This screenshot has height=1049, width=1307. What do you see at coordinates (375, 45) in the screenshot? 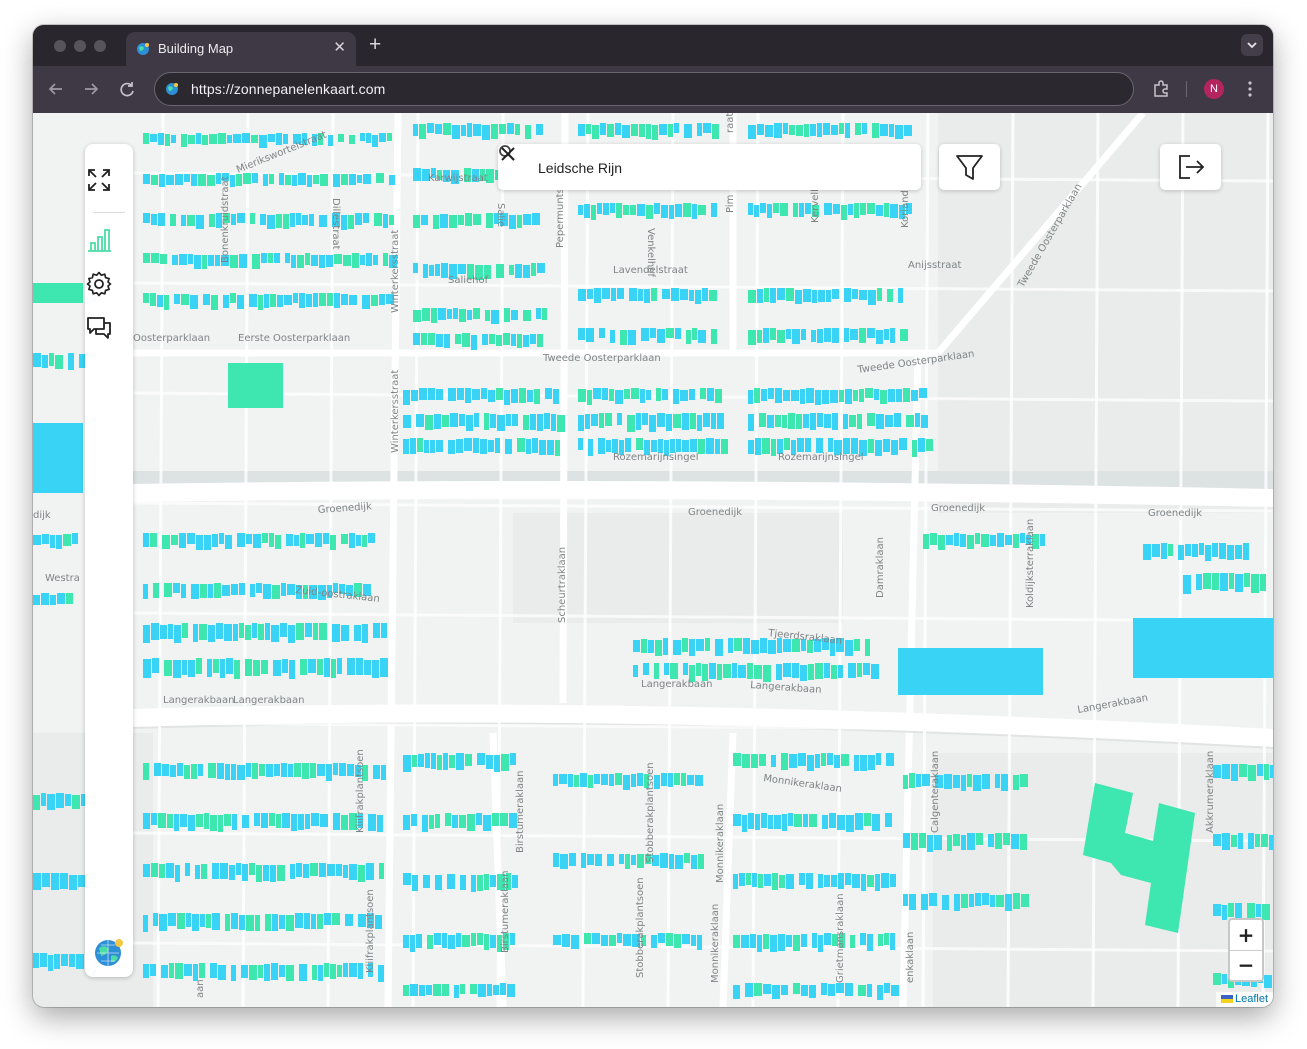
I see `new-tab-button: +` at bounding box center [375, 45].